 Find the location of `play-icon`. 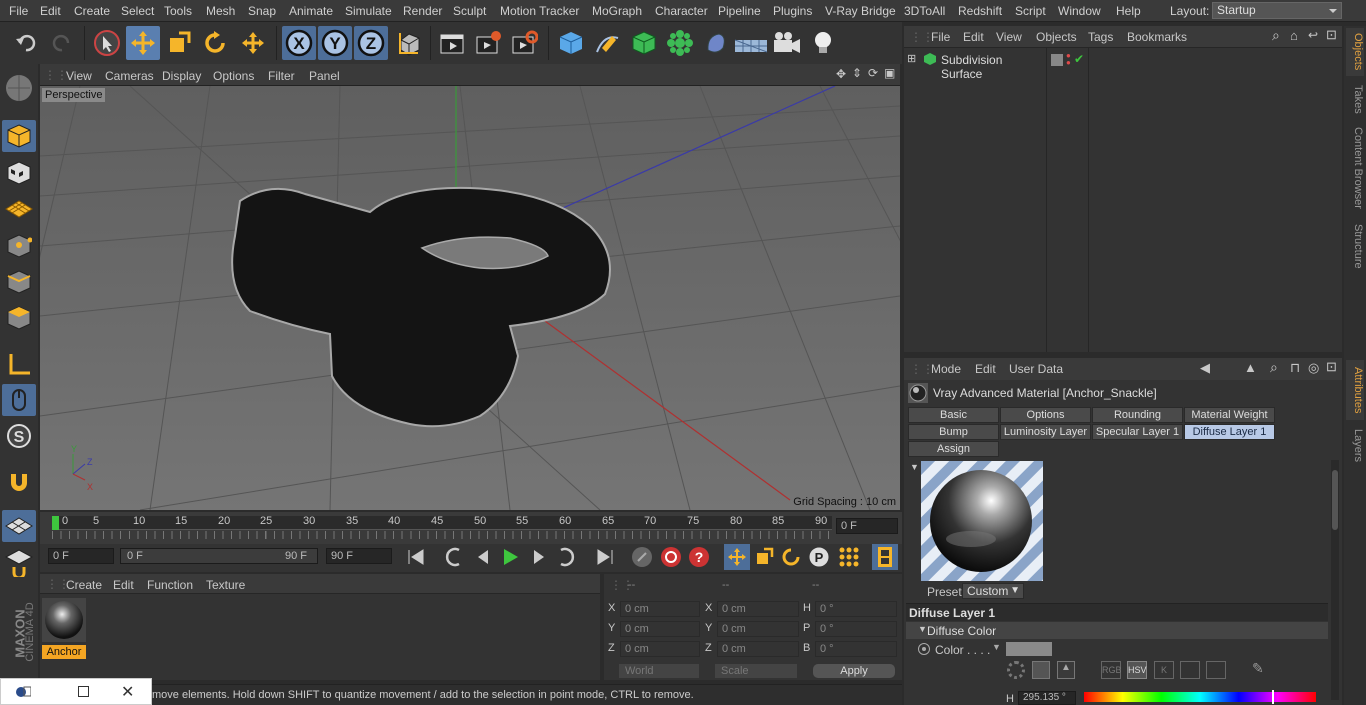

play-icon is located at coordinates (510, 558).